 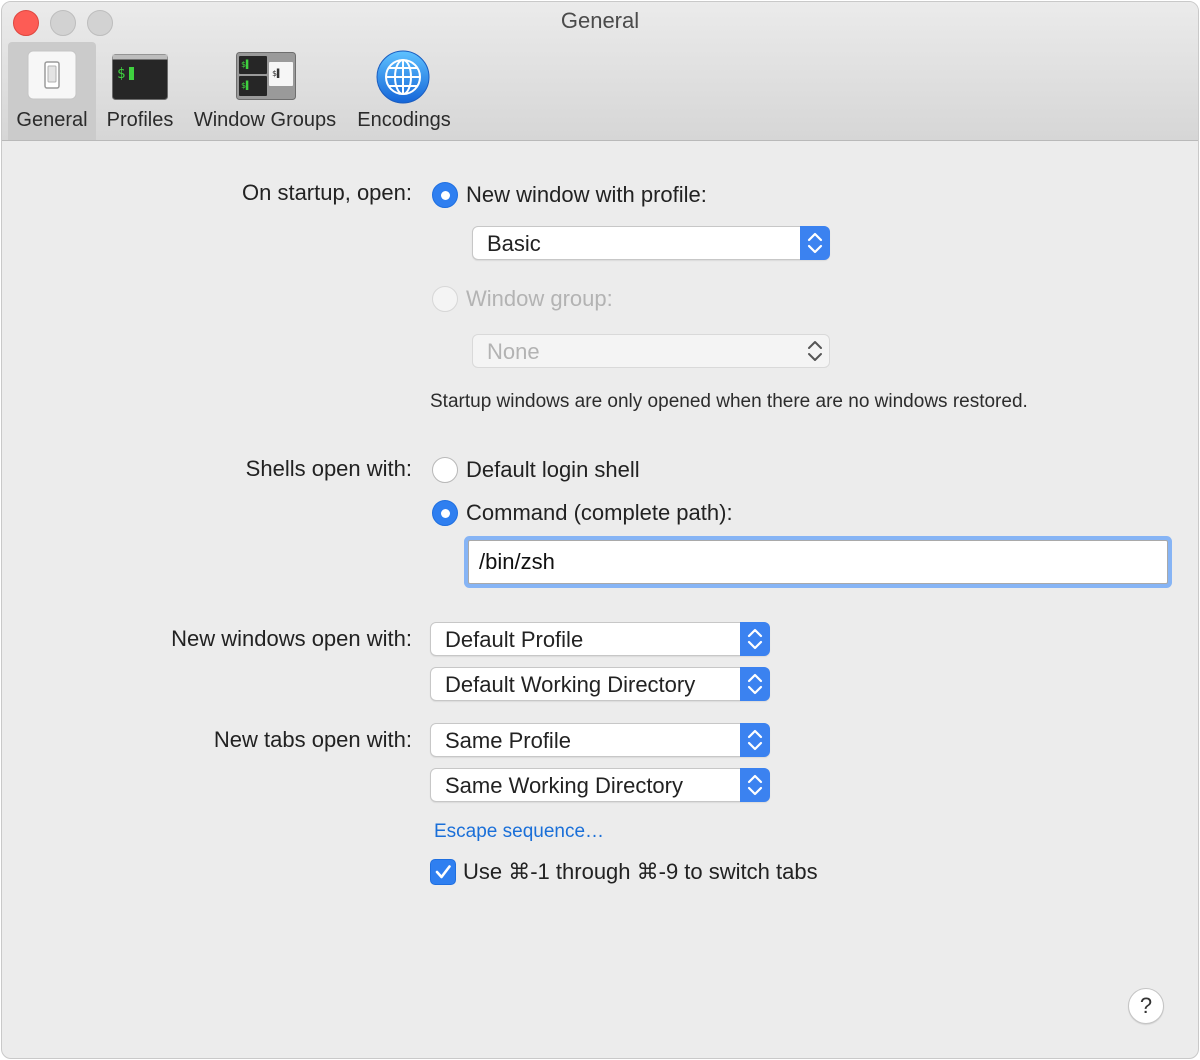 I want to click on window-group-select: None, so click(x=651, y=351).